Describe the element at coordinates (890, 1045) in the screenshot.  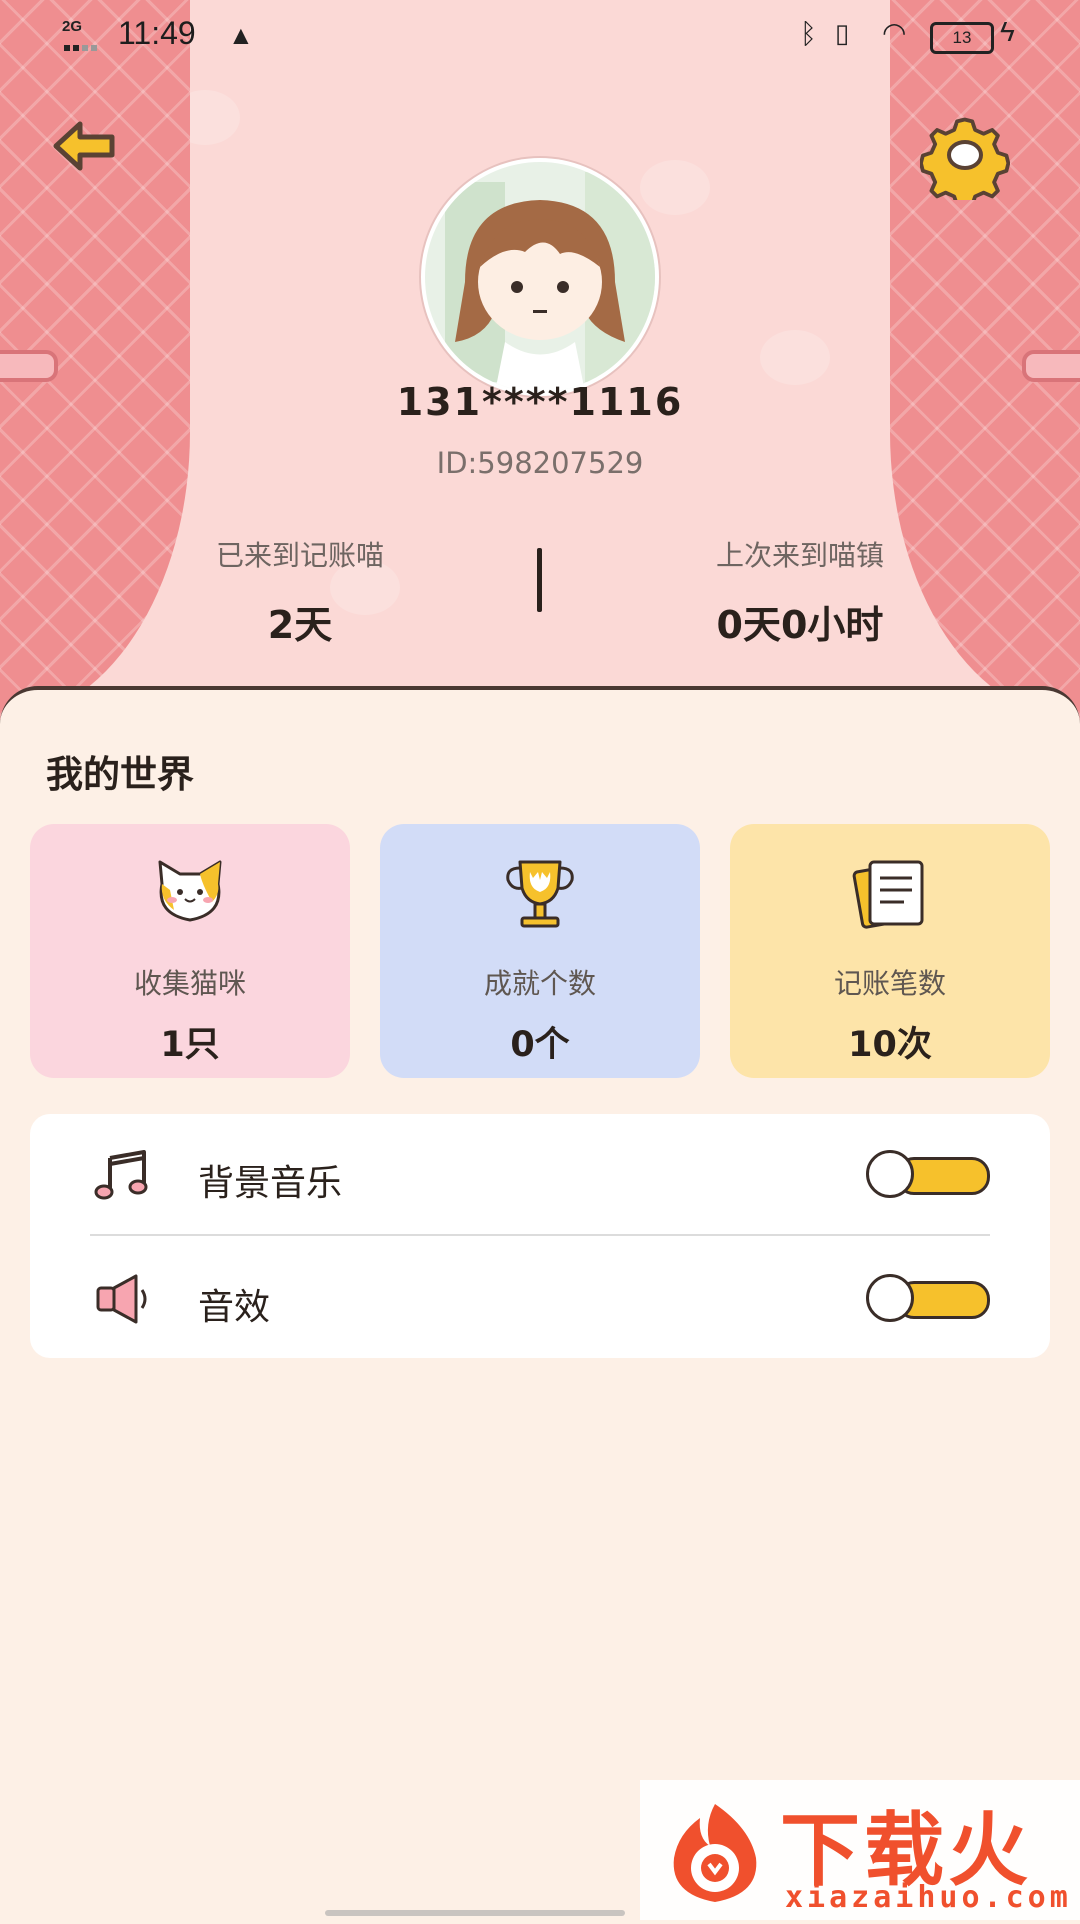
I see `card-value: 10次` at that location.